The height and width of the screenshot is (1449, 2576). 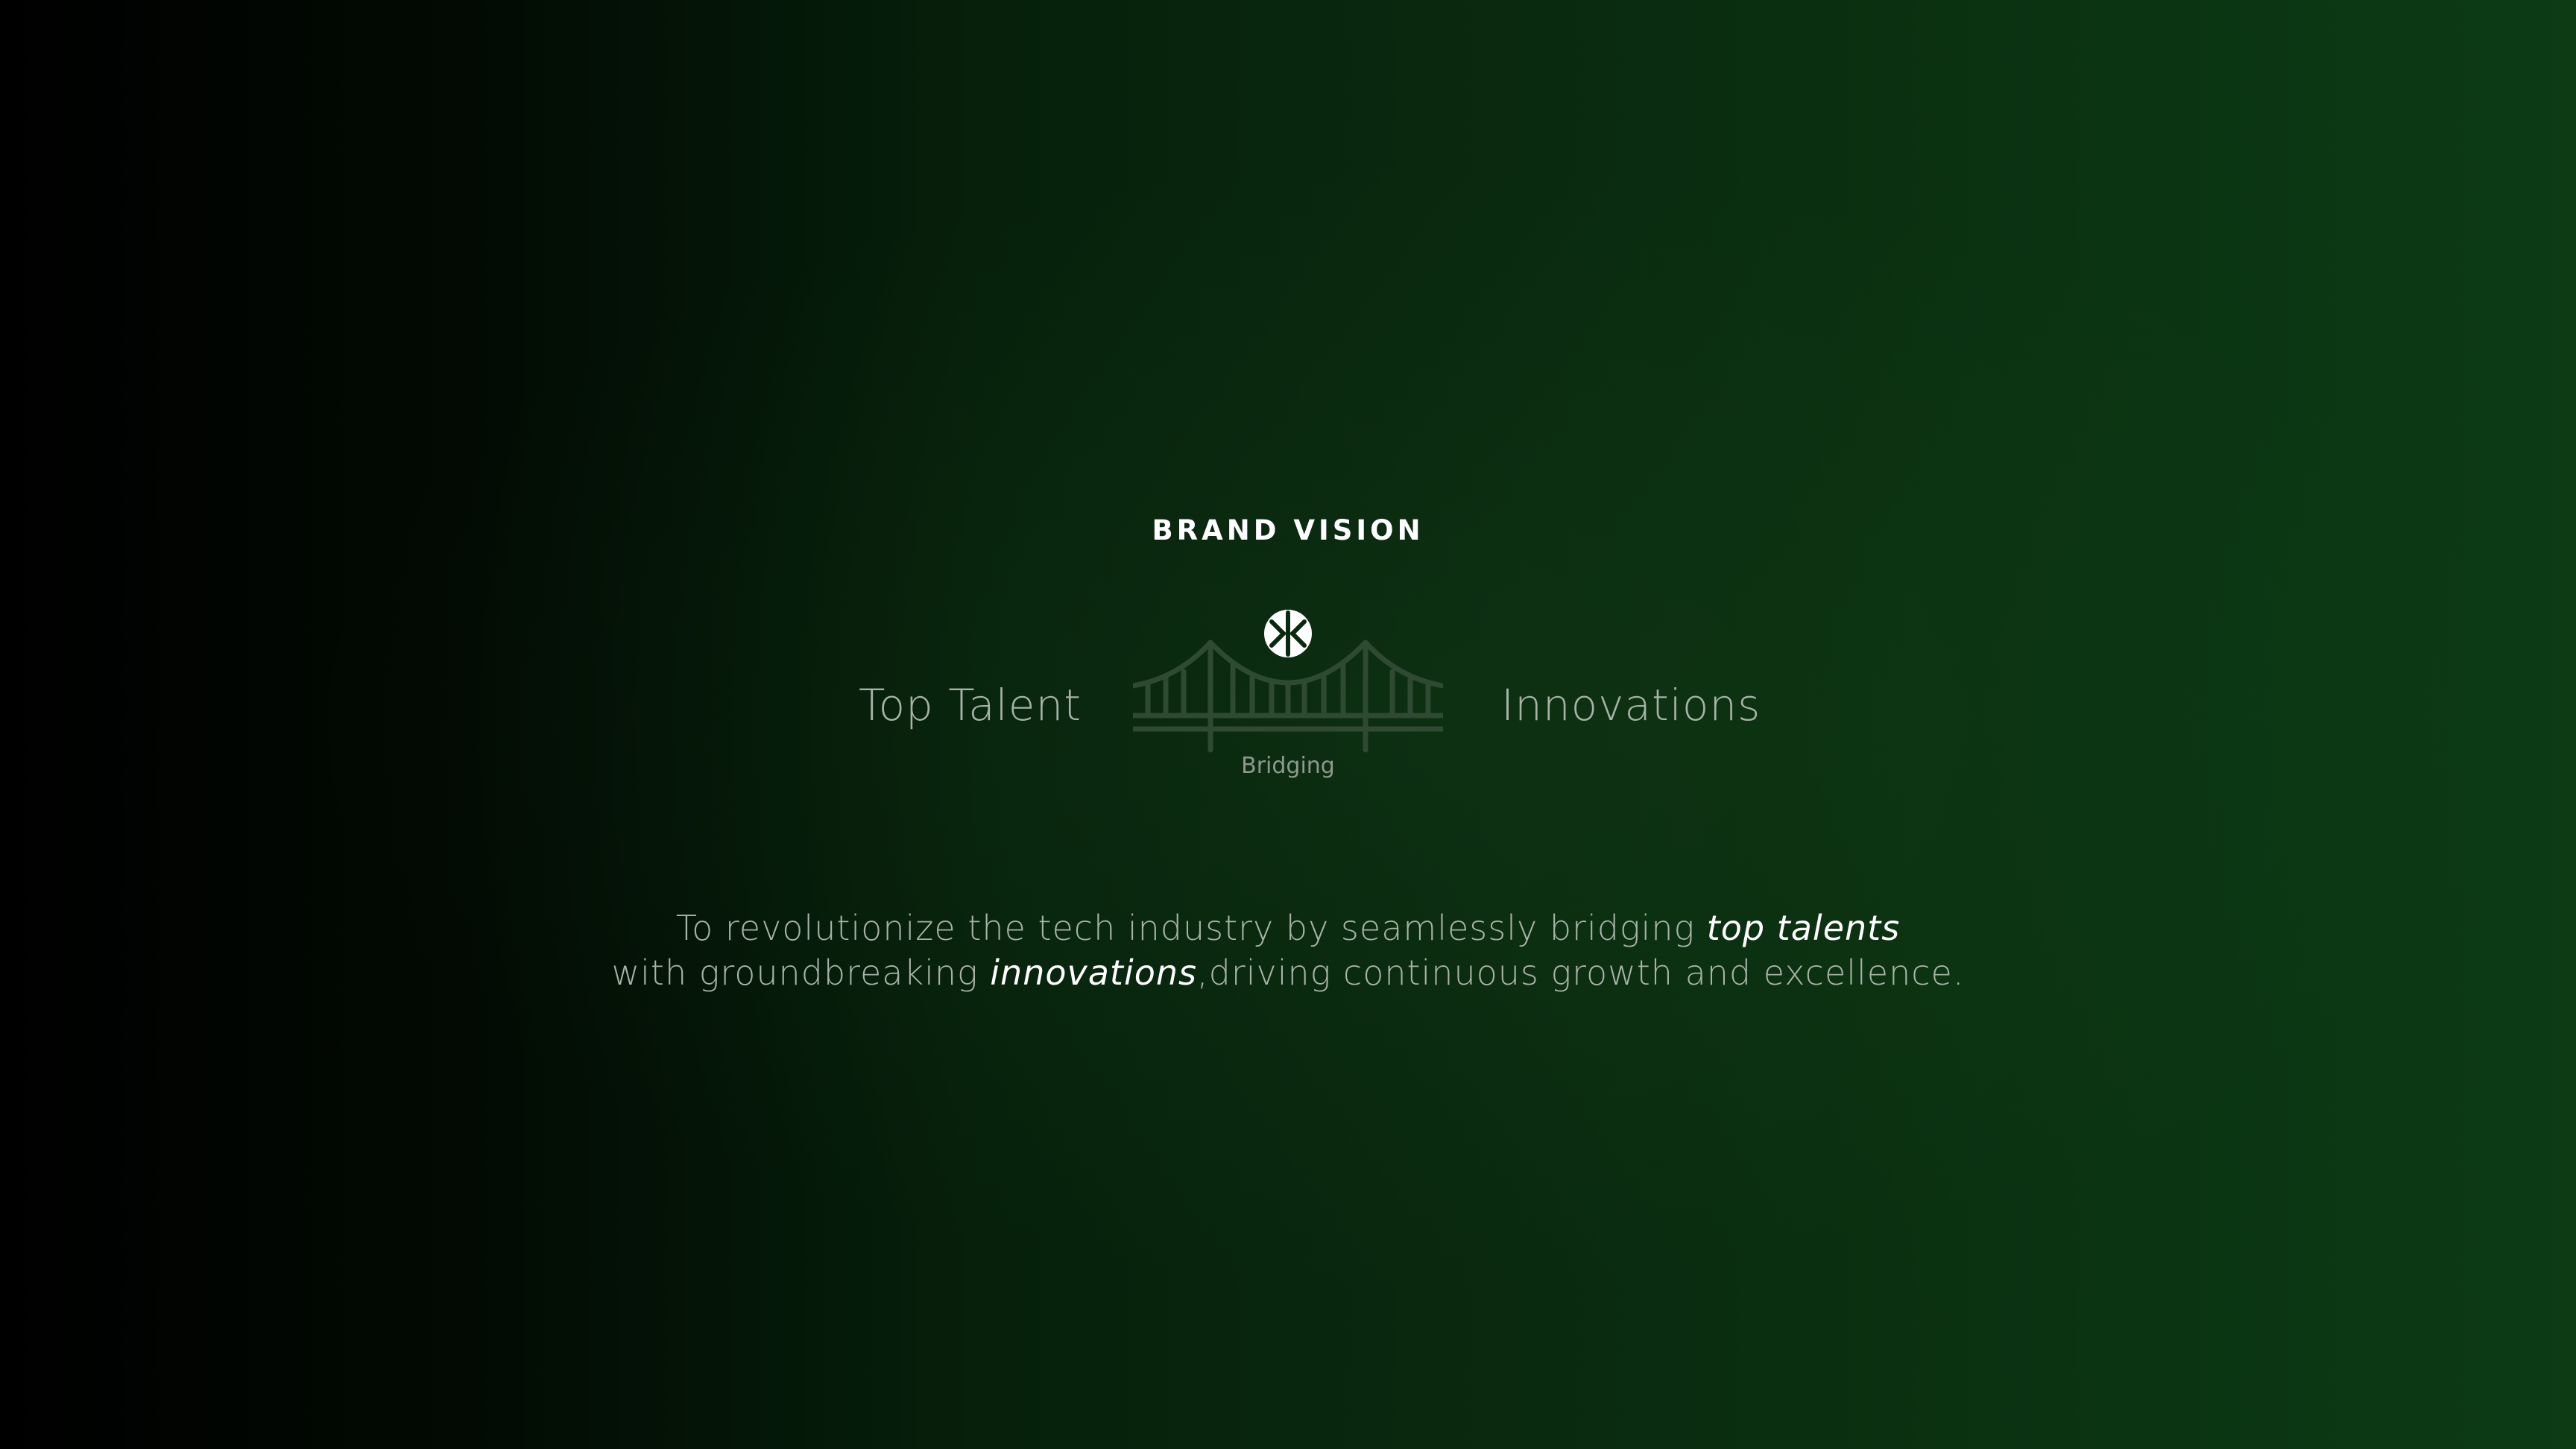 What do you see at coordinates (801, 973) in the screenshot?
I see `statement-text: with groundbreaking` at bounding box center [801, 973].